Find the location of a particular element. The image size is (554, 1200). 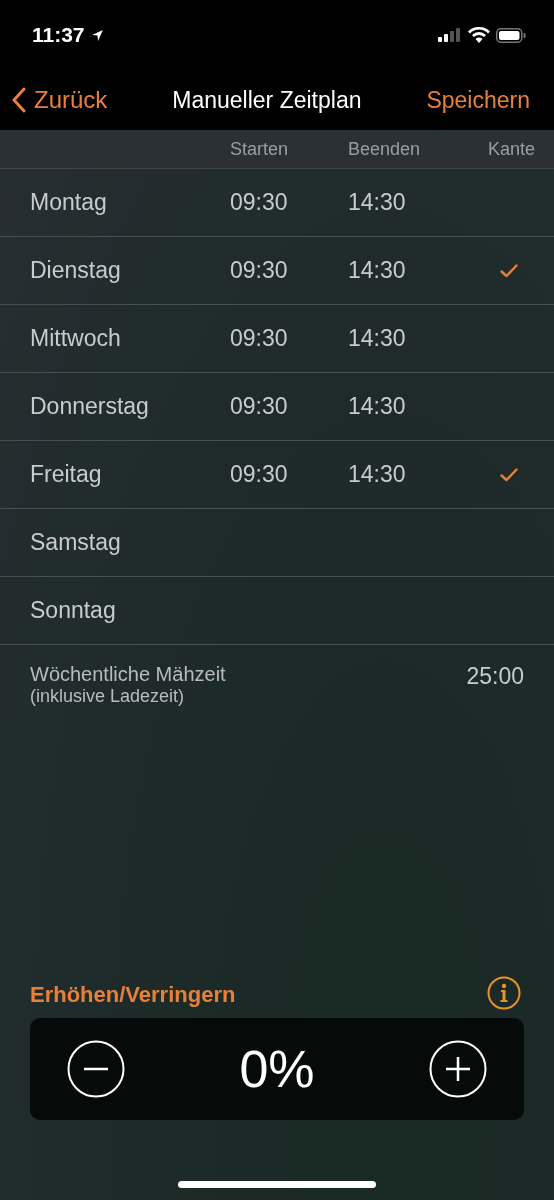

battery-icon is located at coordinates (511, 35).